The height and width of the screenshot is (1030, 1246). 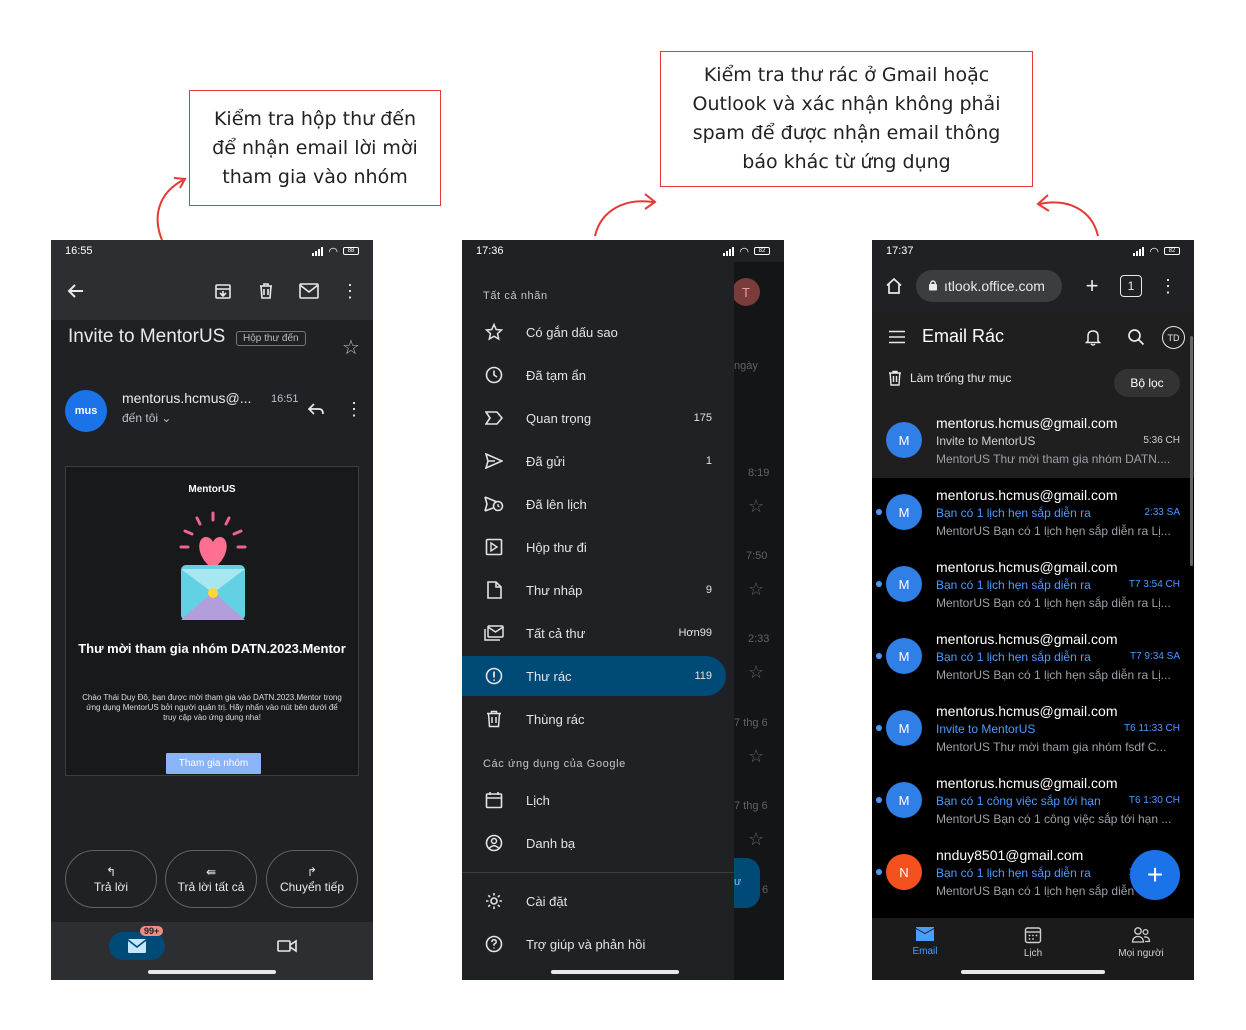 What do you see at coordinates (1161, 440) in the screenshot?
I see `message-time: 5:36 CH` at bounding box center [1161, 440].